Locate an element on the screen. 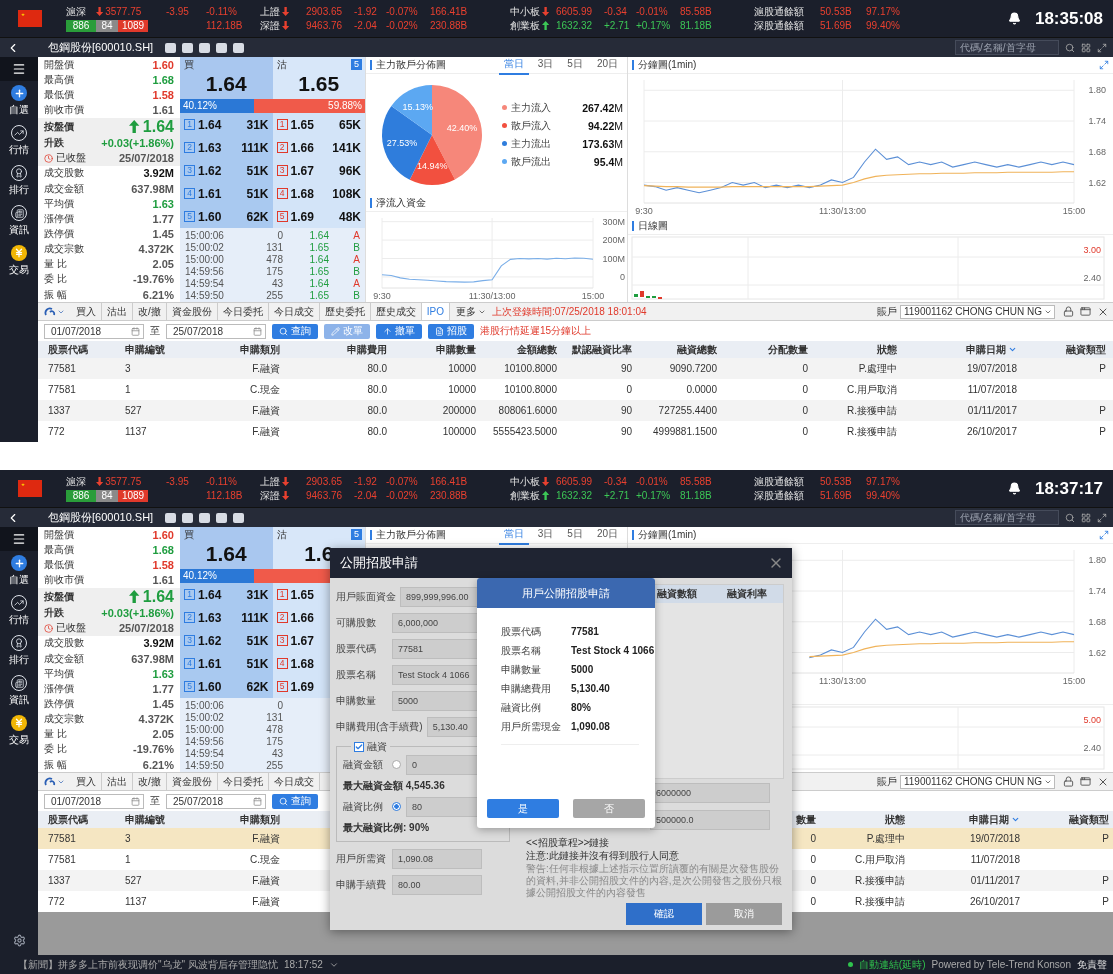 The height and width of the screenshot is (974, 1113). index-percent: -0.11% is located at coordinates (222, 481).